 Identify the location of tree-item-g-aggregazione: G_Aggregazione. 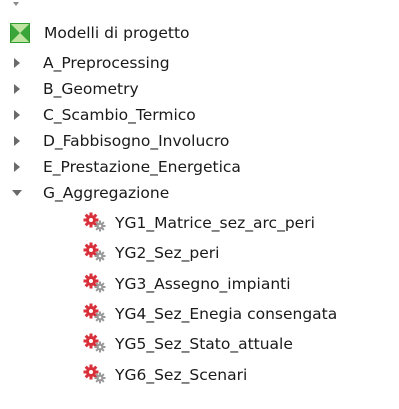
(90, 193).